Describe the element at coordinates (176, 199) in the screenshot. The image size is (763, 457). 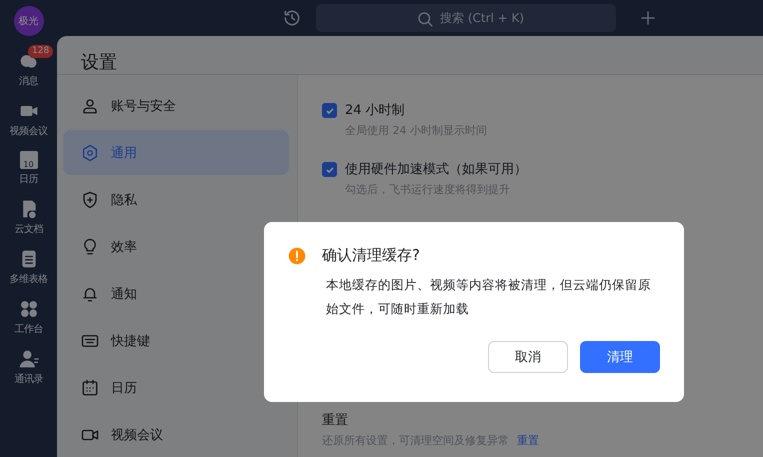
I see `settings-nav-item: 隐私` at that location.